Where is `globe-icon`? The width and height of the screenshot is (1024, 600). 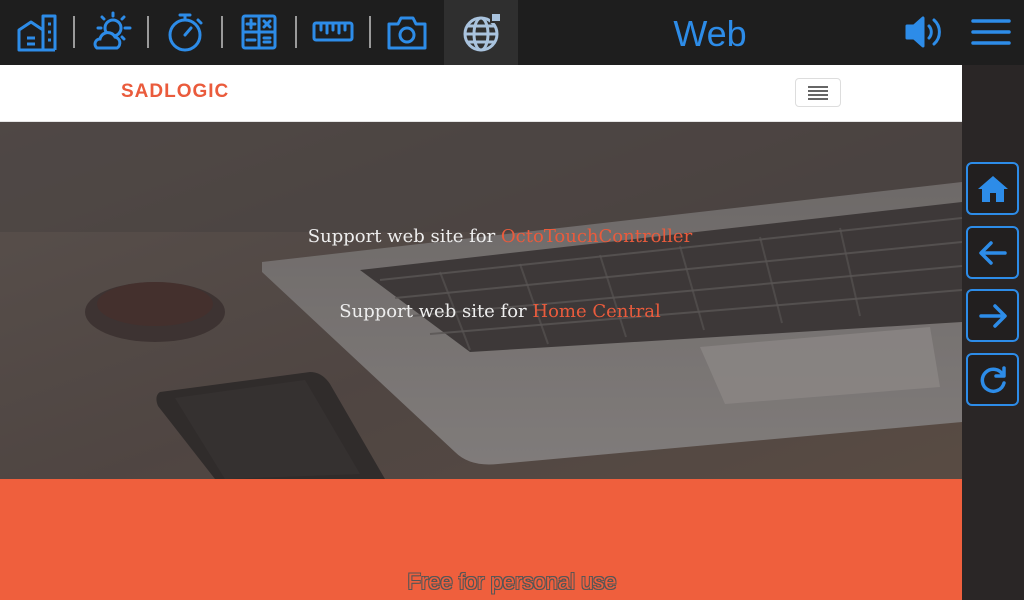
globe-icon is located at coordinates (481, 32).